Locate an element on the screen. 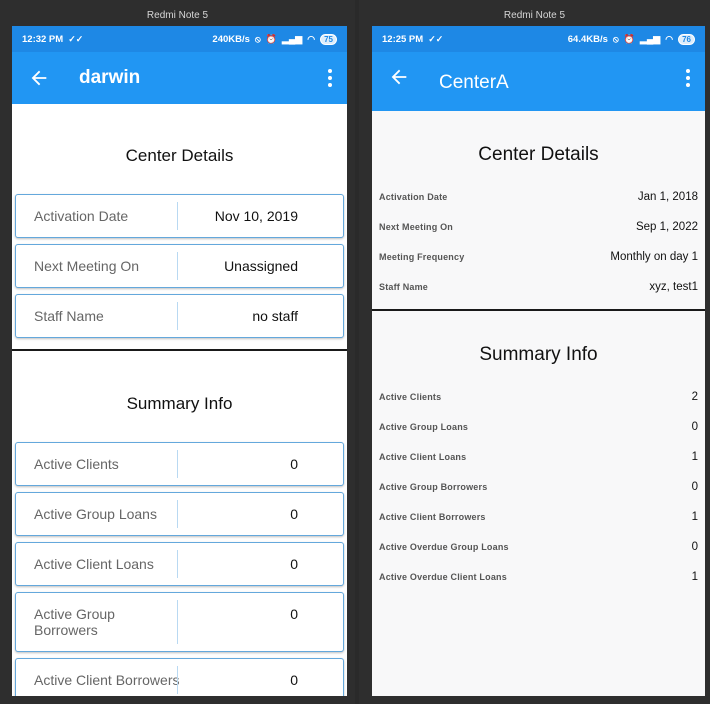 Image resolution: width=710 pixels, height=704 pixels. status-bar: 12:25 PM ✓✓ 64.4KB/s ⦸ ⏰ ▂▄▆ ◠ 76 is located at coordinates (538, 39).